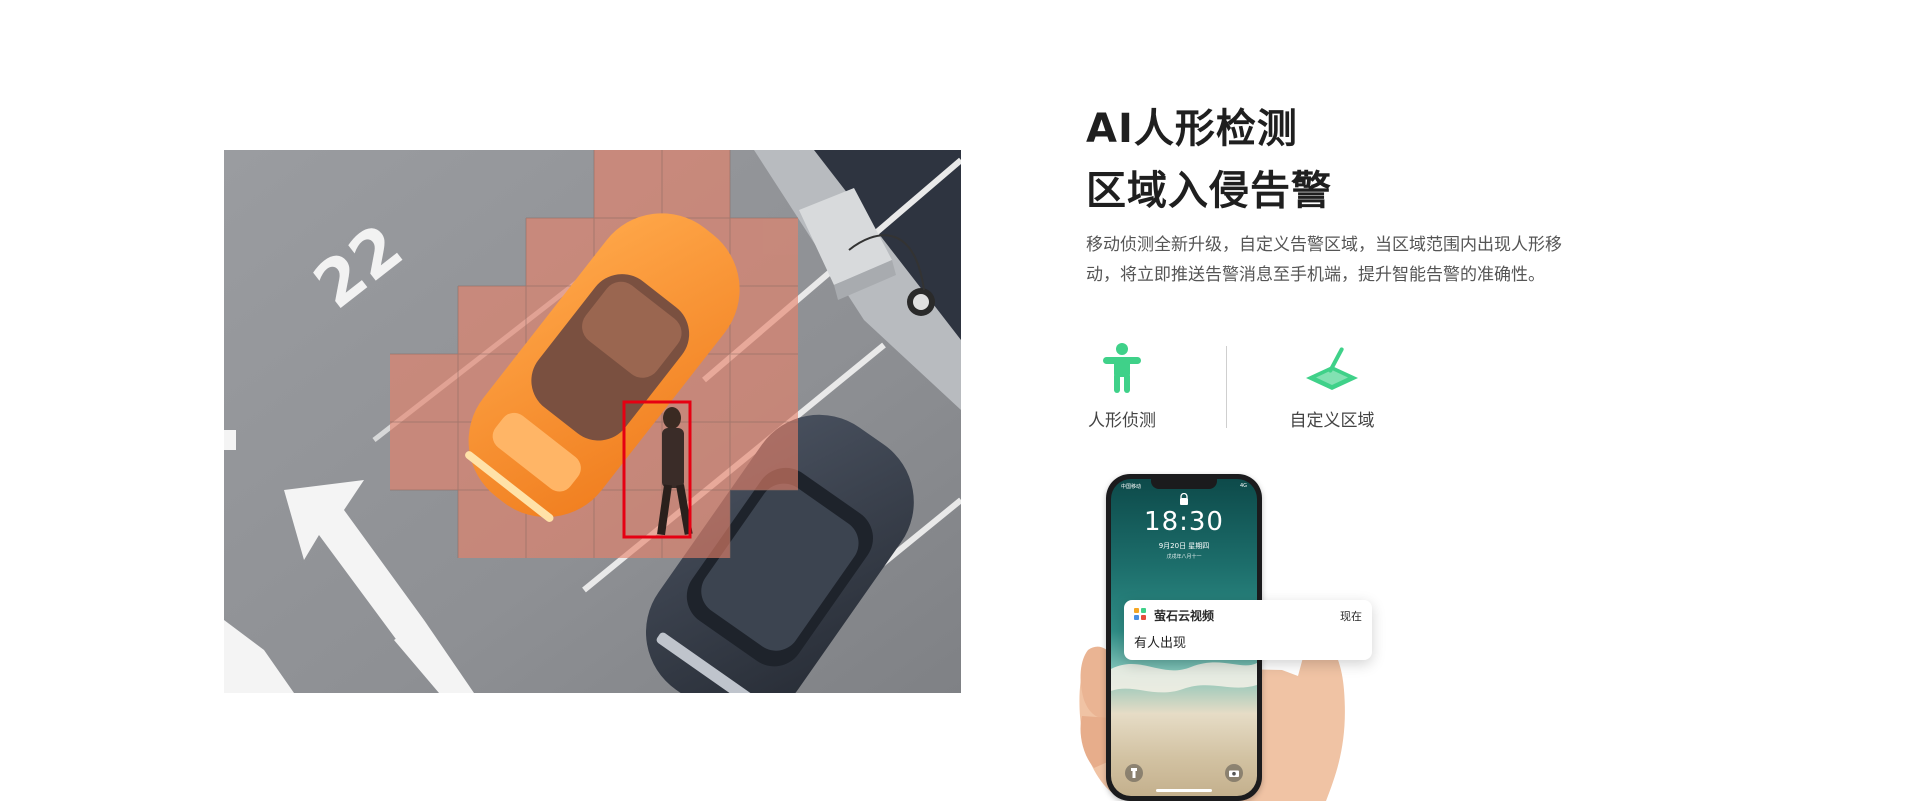  What do you see at coordinates (1184, 522) in the screenshot?
I see `lock-screen-time: 18:30` at bounding box center [1184, 522].